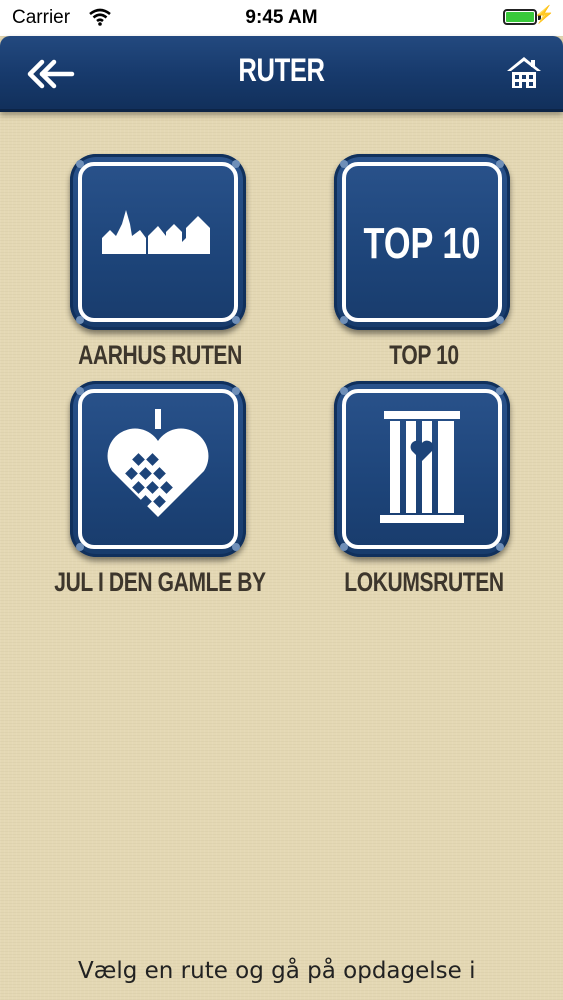  I want to click on intro-text: Vælg en rute og gå på opdagelse i, so click(277, 971).